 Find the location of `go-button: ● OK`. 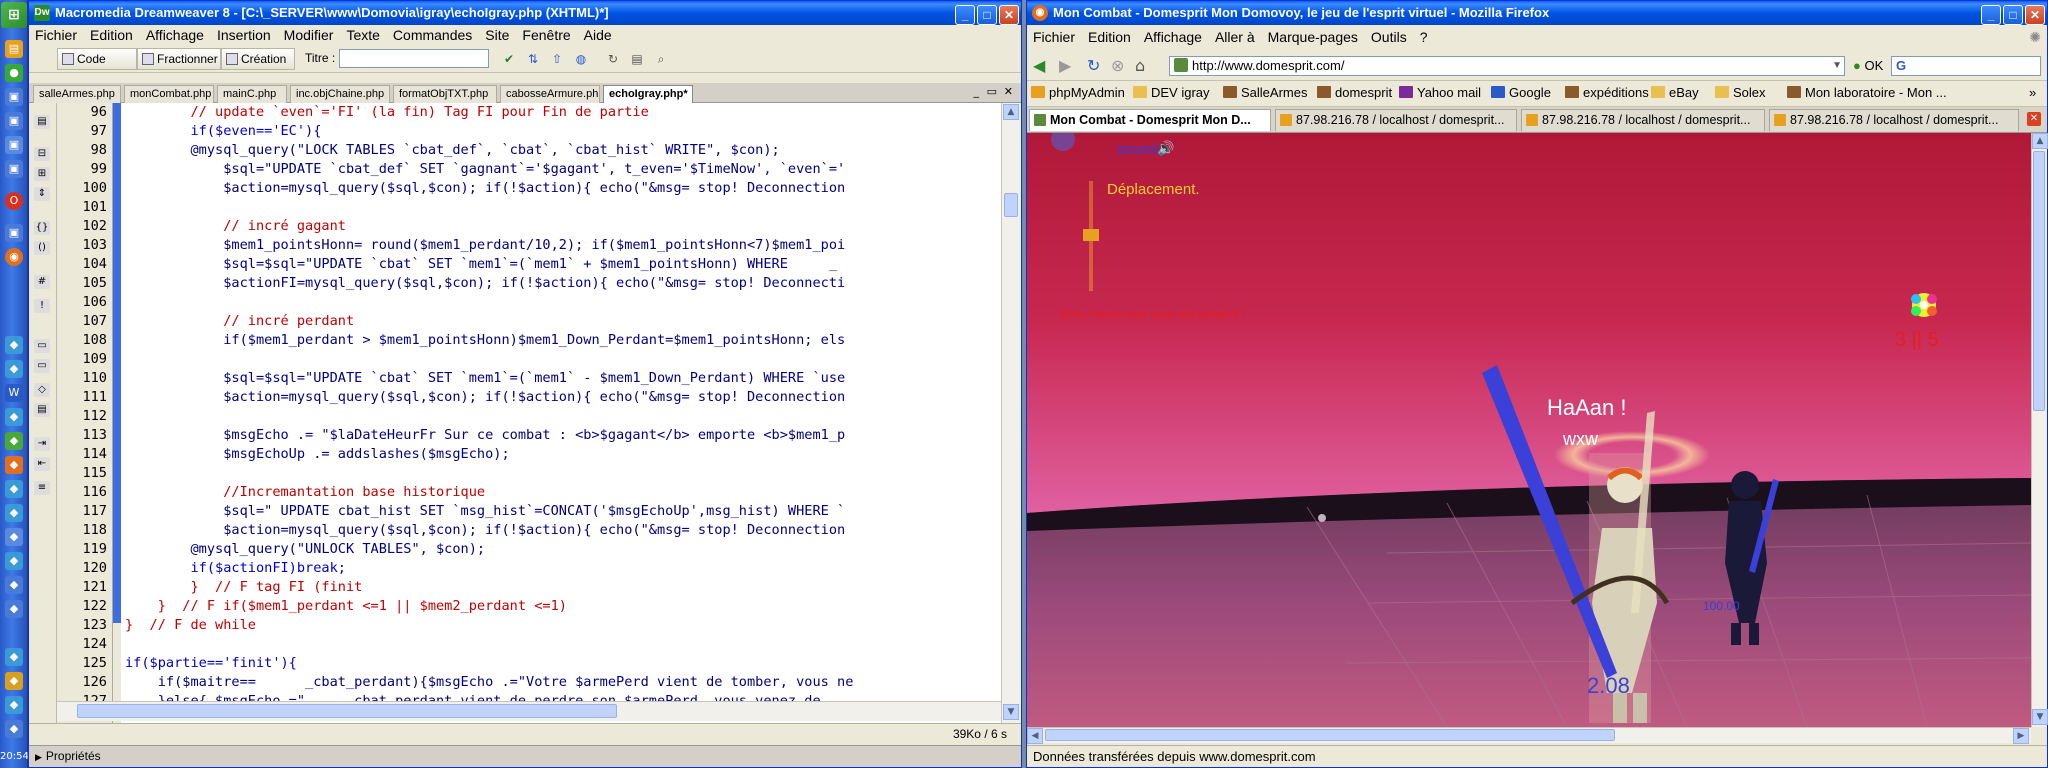

go-button: ● OK is located at coordinates (1868, 65).